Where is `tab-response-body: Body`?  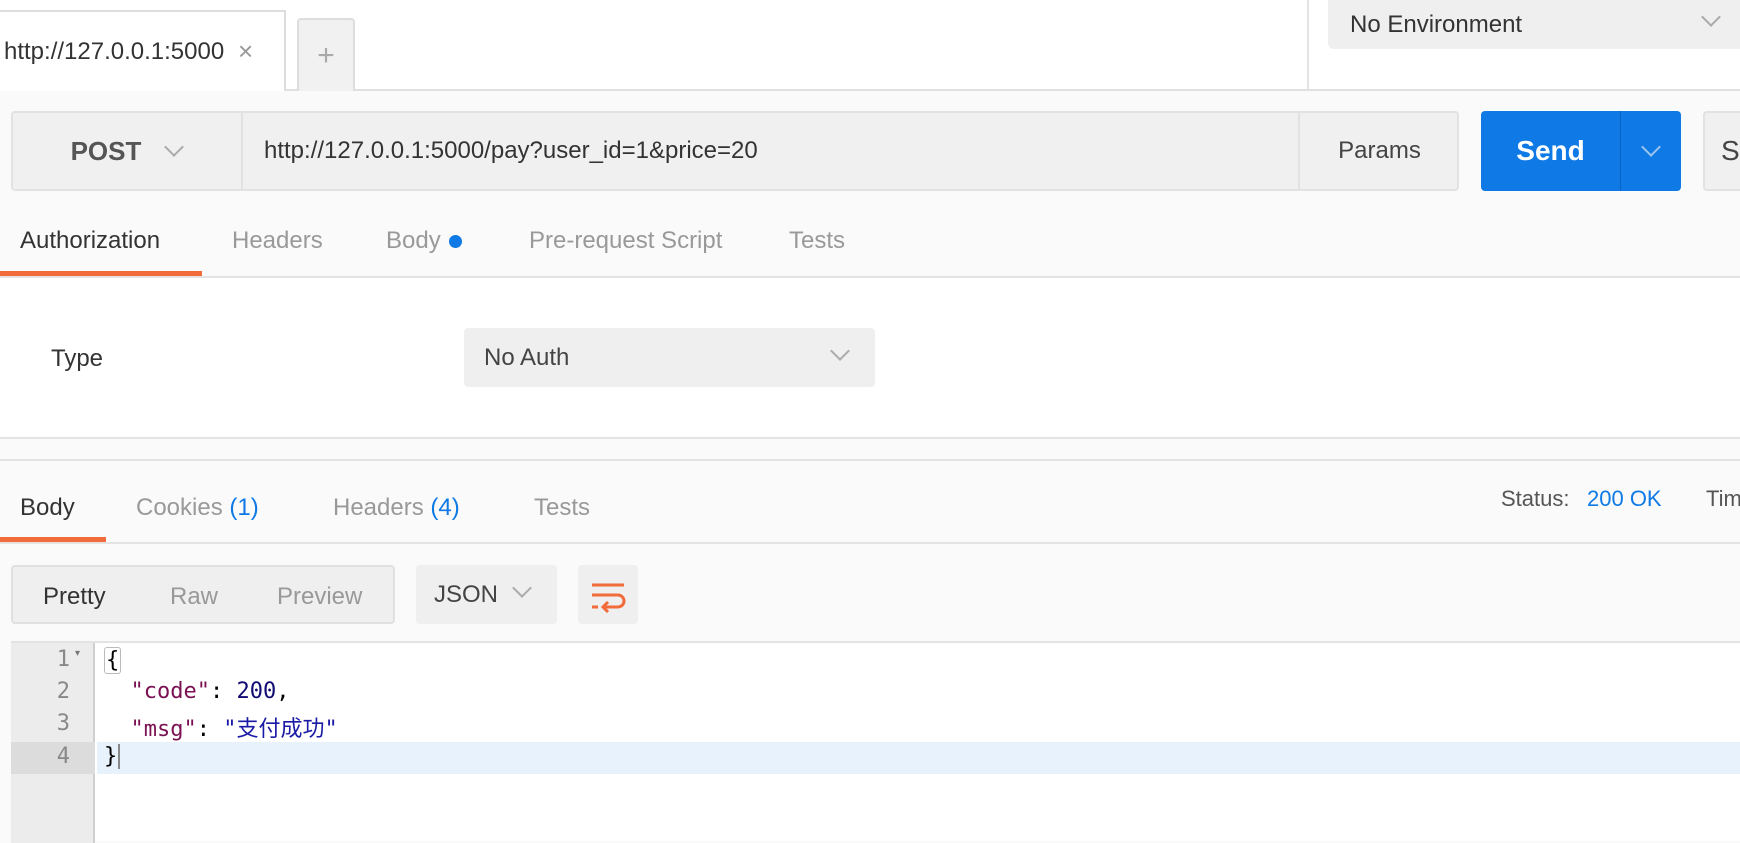
tab-response-body: Body is located at coordinates (47, 508).